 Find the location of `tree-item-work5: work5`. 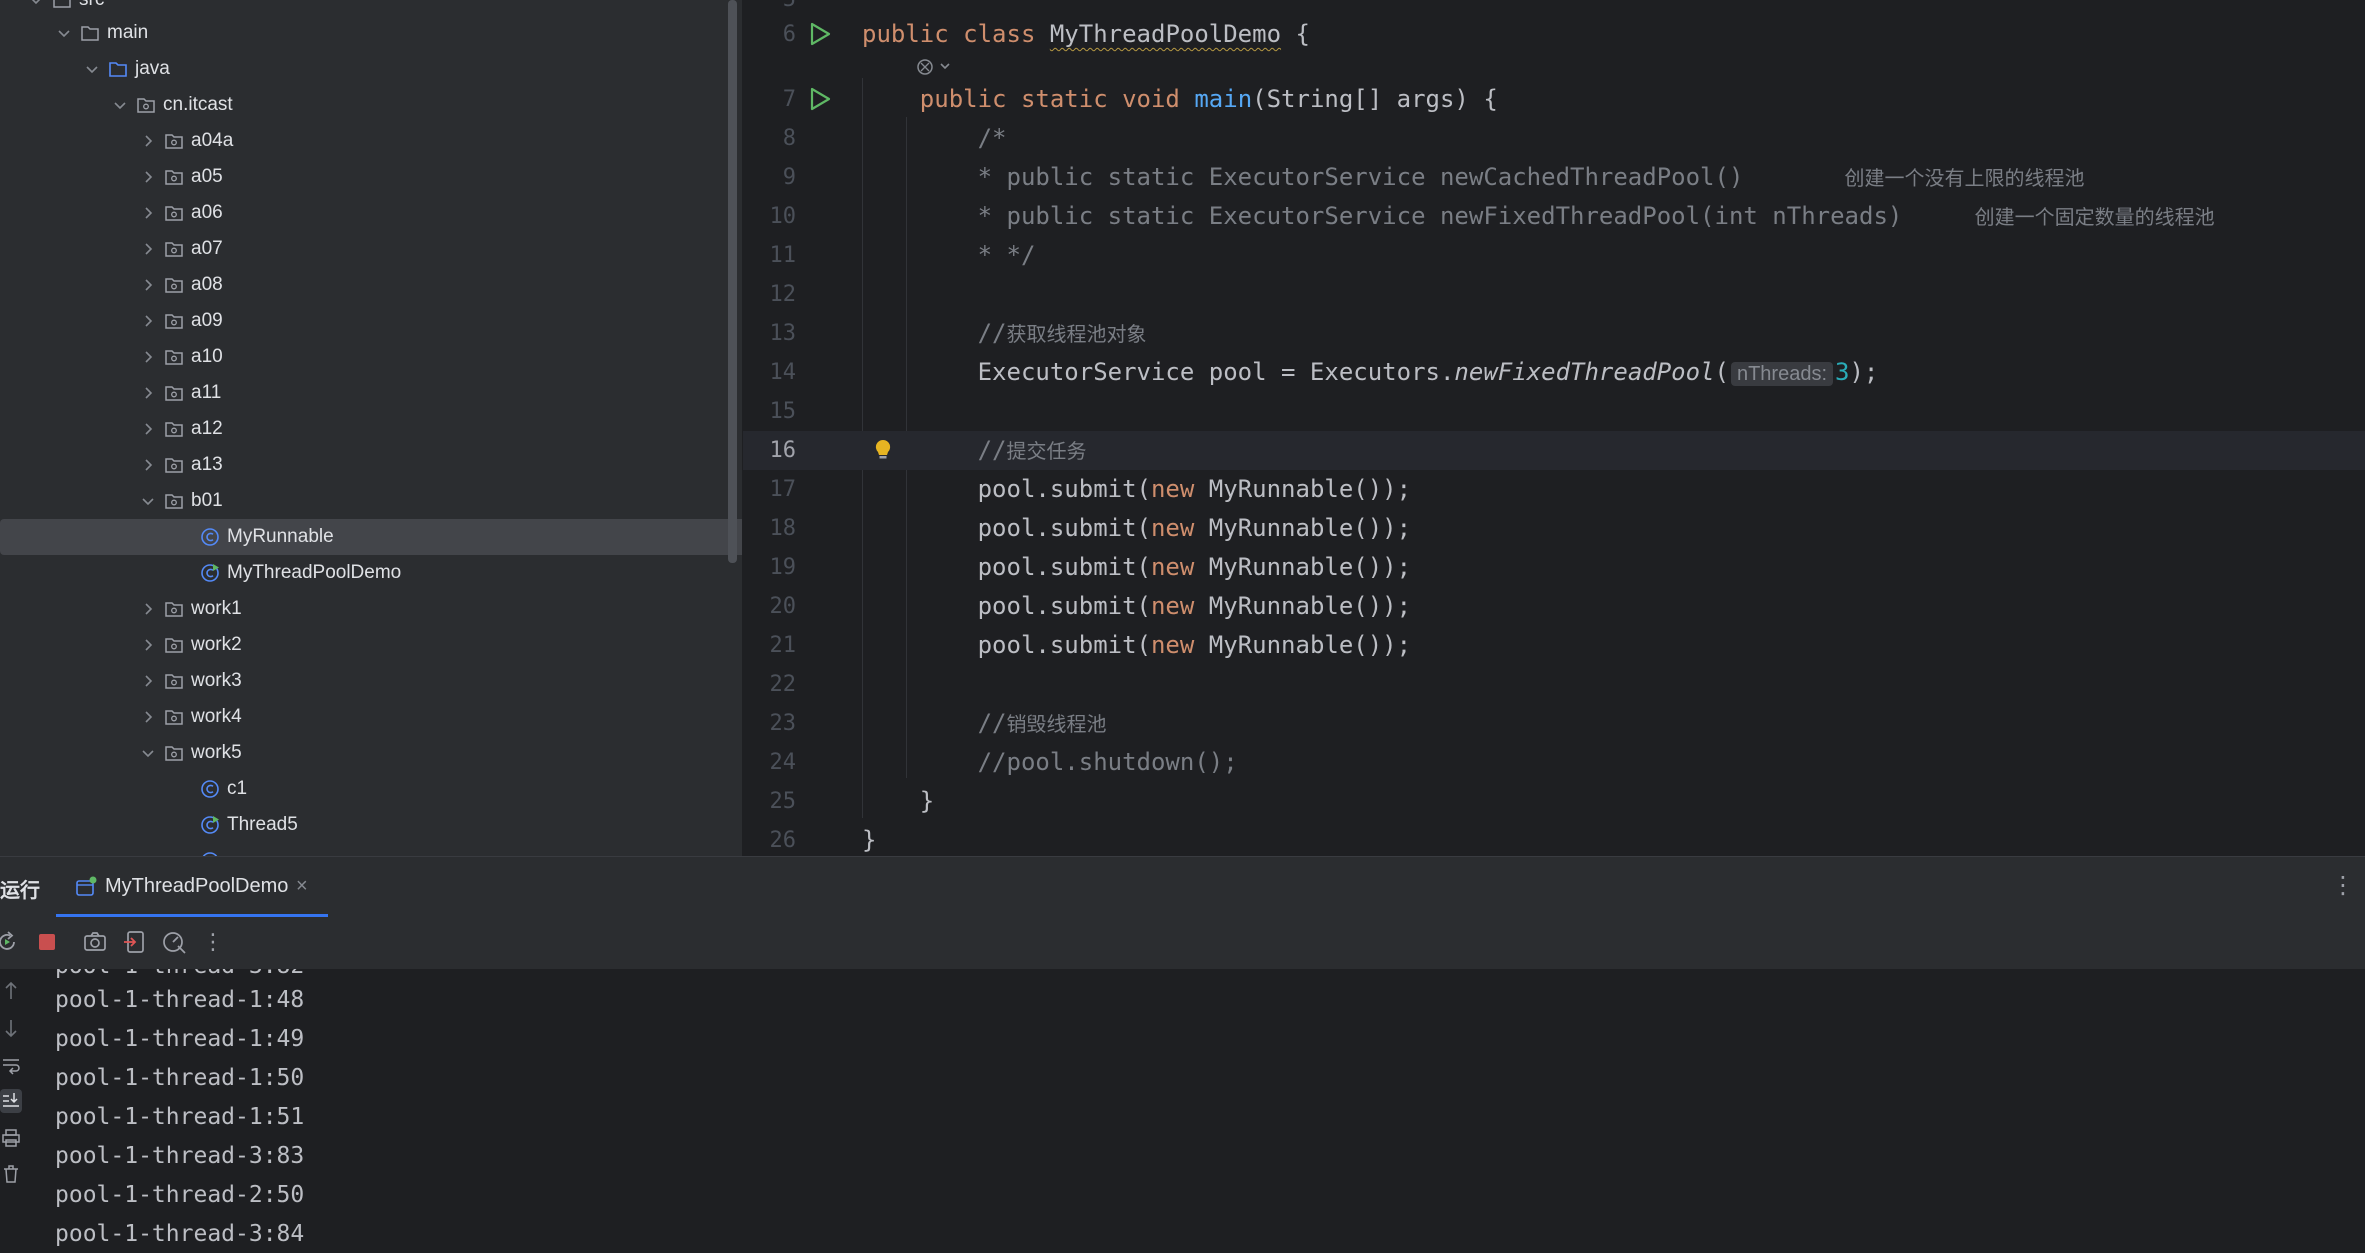

tree-item-work5: work5 is located at coordinates (371, 753).